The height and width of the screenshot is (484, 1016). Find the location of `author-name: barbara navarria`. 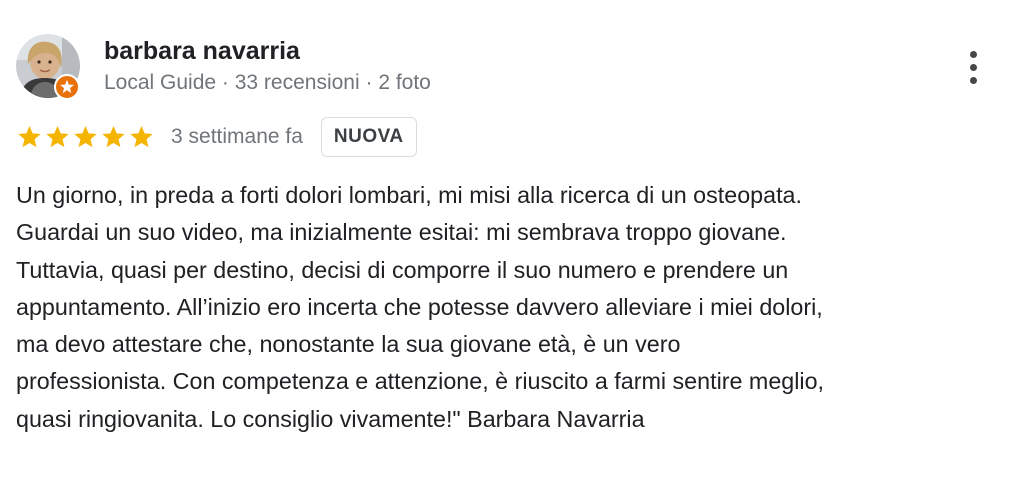

author-name: barbara navarria is located at coordinates (202, 51).